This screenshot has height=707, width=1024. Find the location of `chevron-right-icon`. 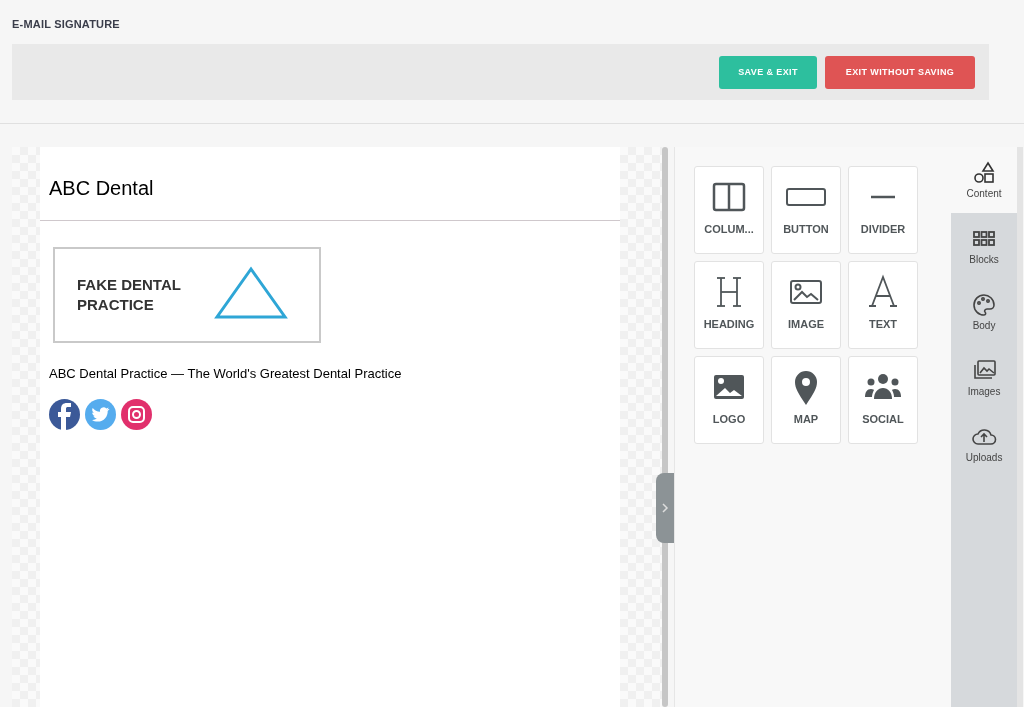

chevron-right-icon is located at coordinates (665, 508).